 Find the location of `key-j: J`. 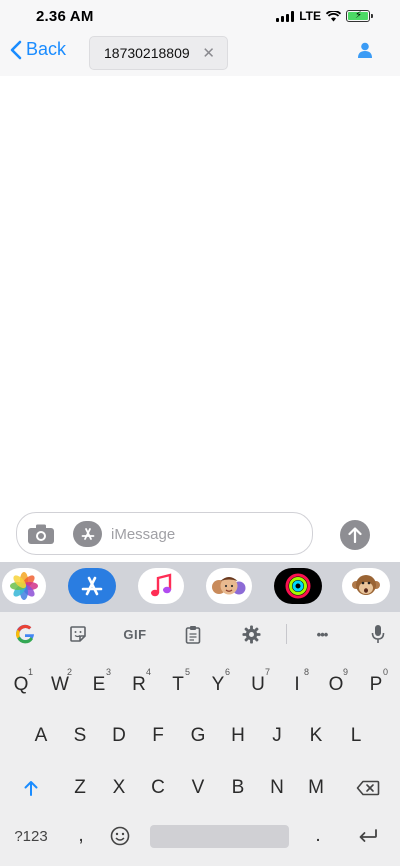

key-j: J is located at coordinates (277, 736).